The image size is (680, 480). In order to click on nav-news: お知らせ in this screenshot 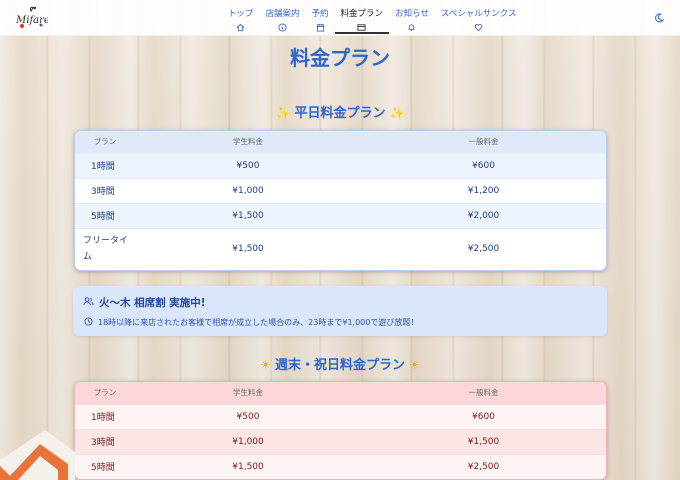, I will do `click(412, 17)`.